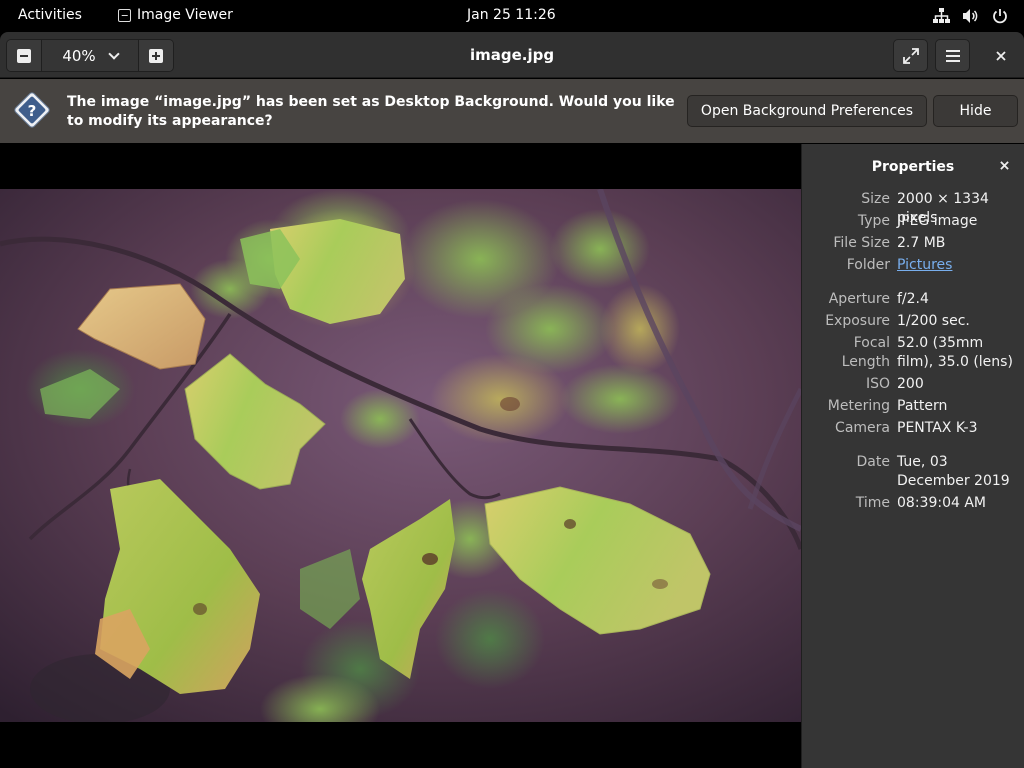  I want to click on fullscreen-button, so click(910, 55).